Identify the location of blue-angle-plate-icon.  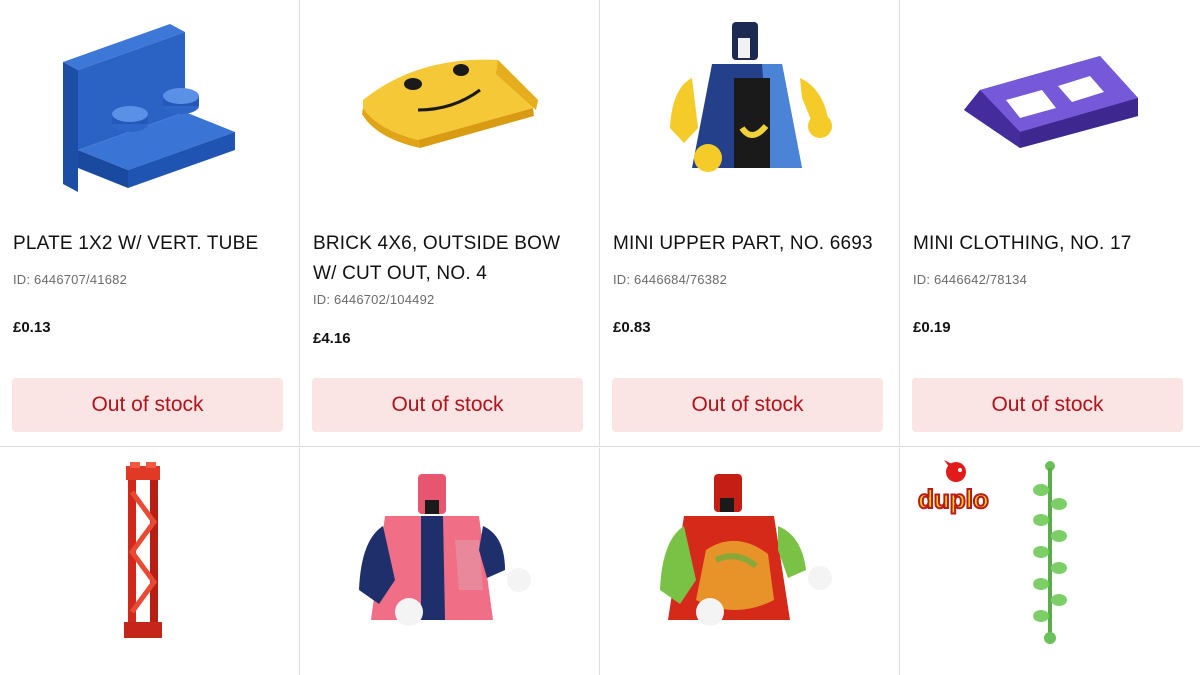
(149, 108).